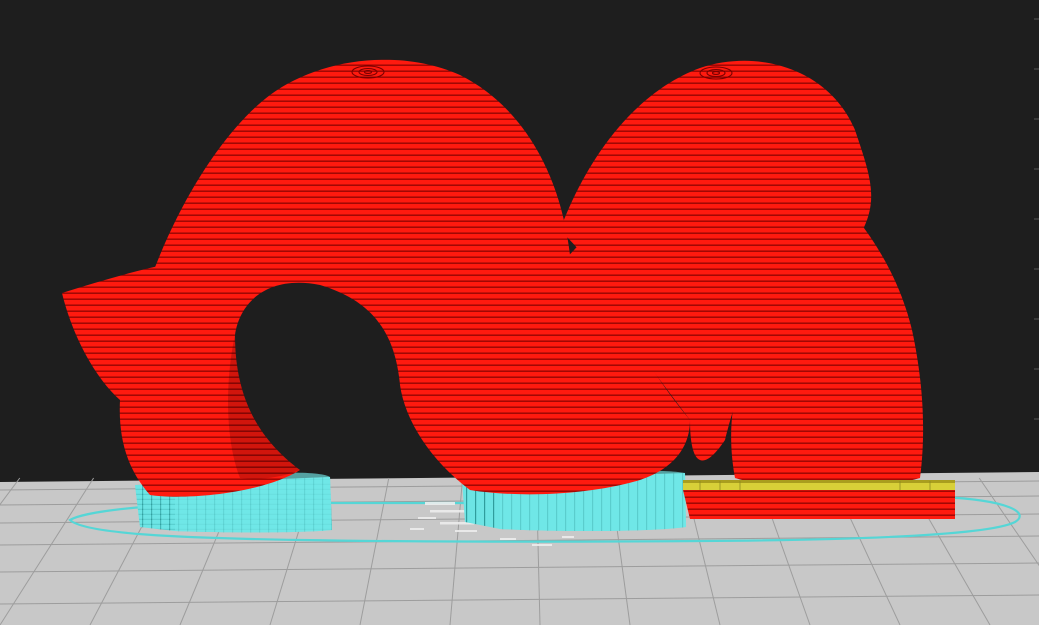 The width and height of the screenshot is (1039, 625). Describe the element at coordinates (819, 499) in the screenshot. I see `base-pad` at that location.